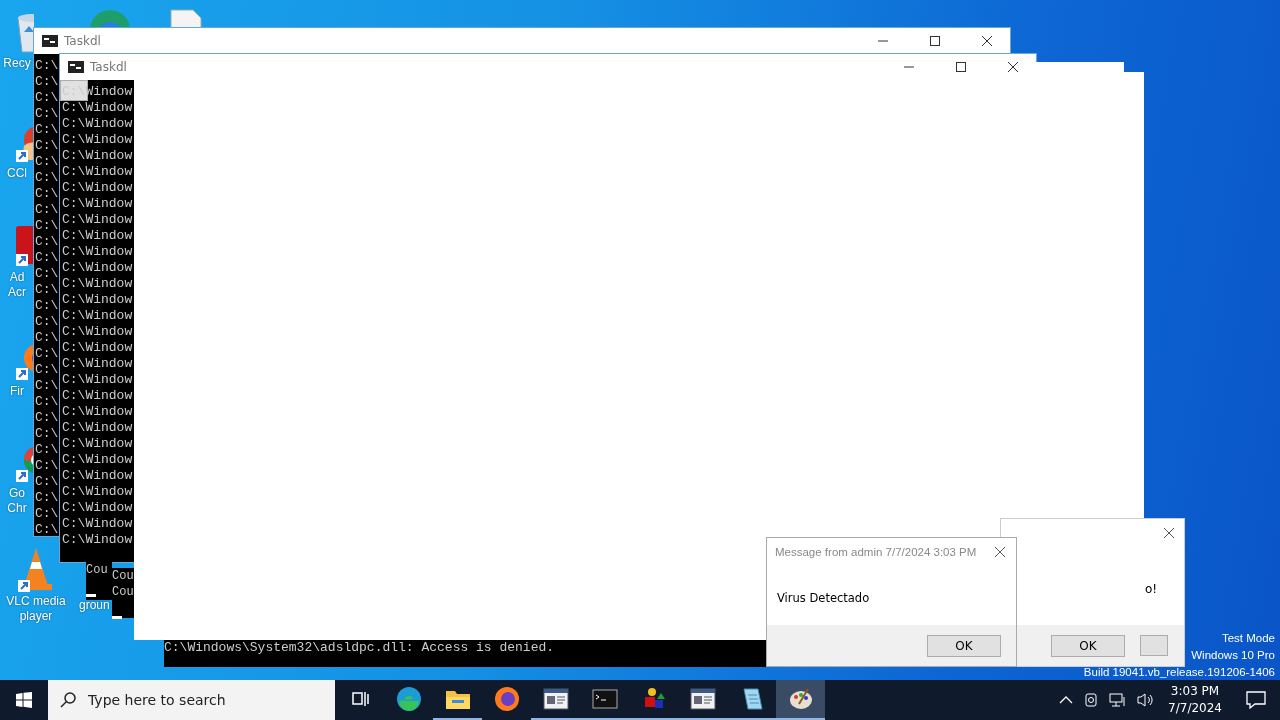 Image resolution: width=1280 pixels, height=720 pixels. What do you see at coordinates (1146, 700) in the screenshot?
I see `speaker-icon` at bounding box center [1146, 700].